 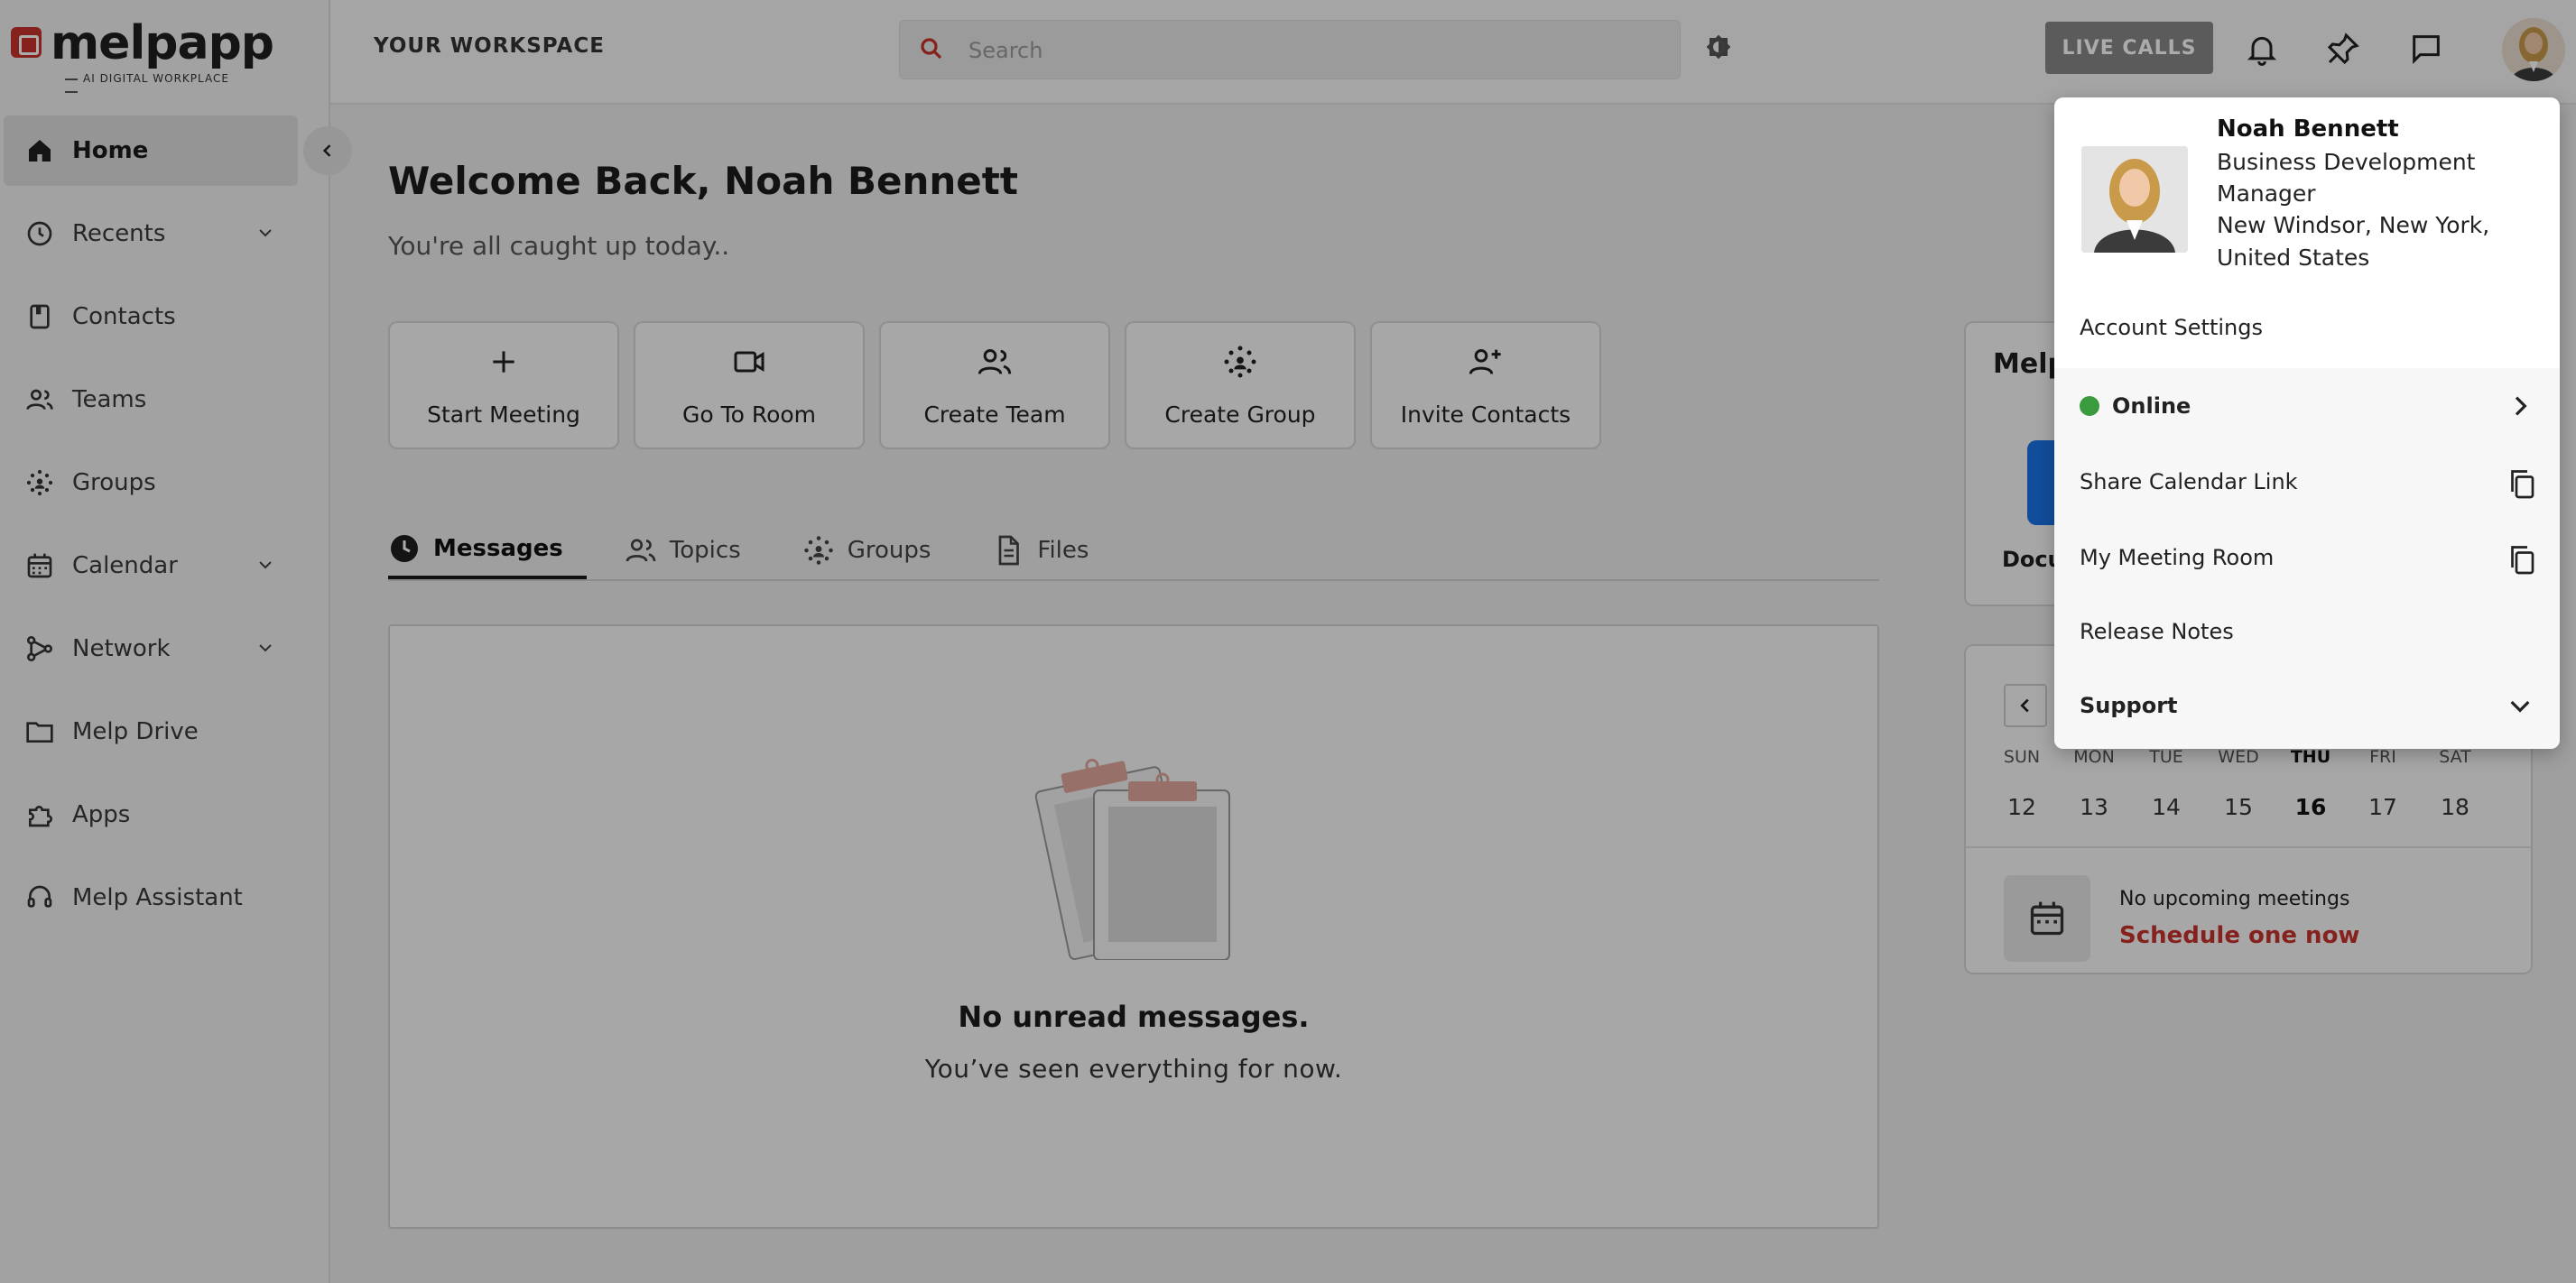 I want to click on menu-item-label: Account Settings, so click(x=2171, y=327).